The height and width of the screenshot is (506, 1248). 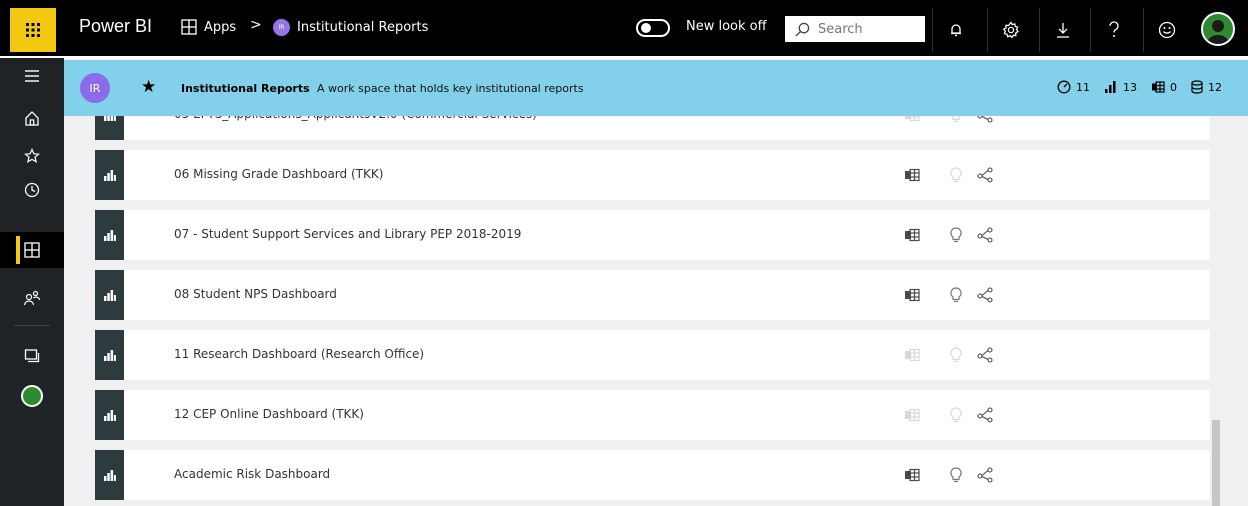 I want to click on workspace-title: Institutional Reports, so click(x=245, y=88).